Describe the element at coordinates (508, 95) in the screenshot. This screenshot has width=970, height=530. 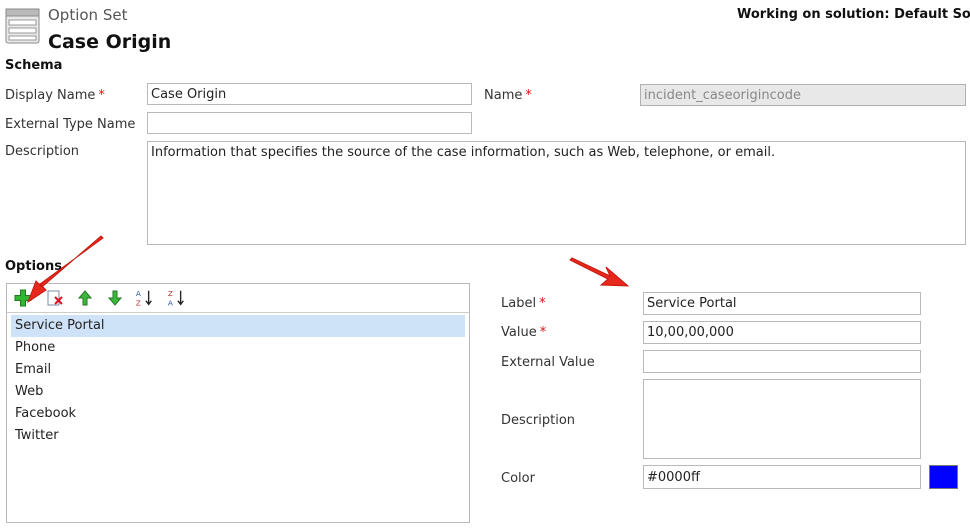
I see `name-label: Name *` at that location.